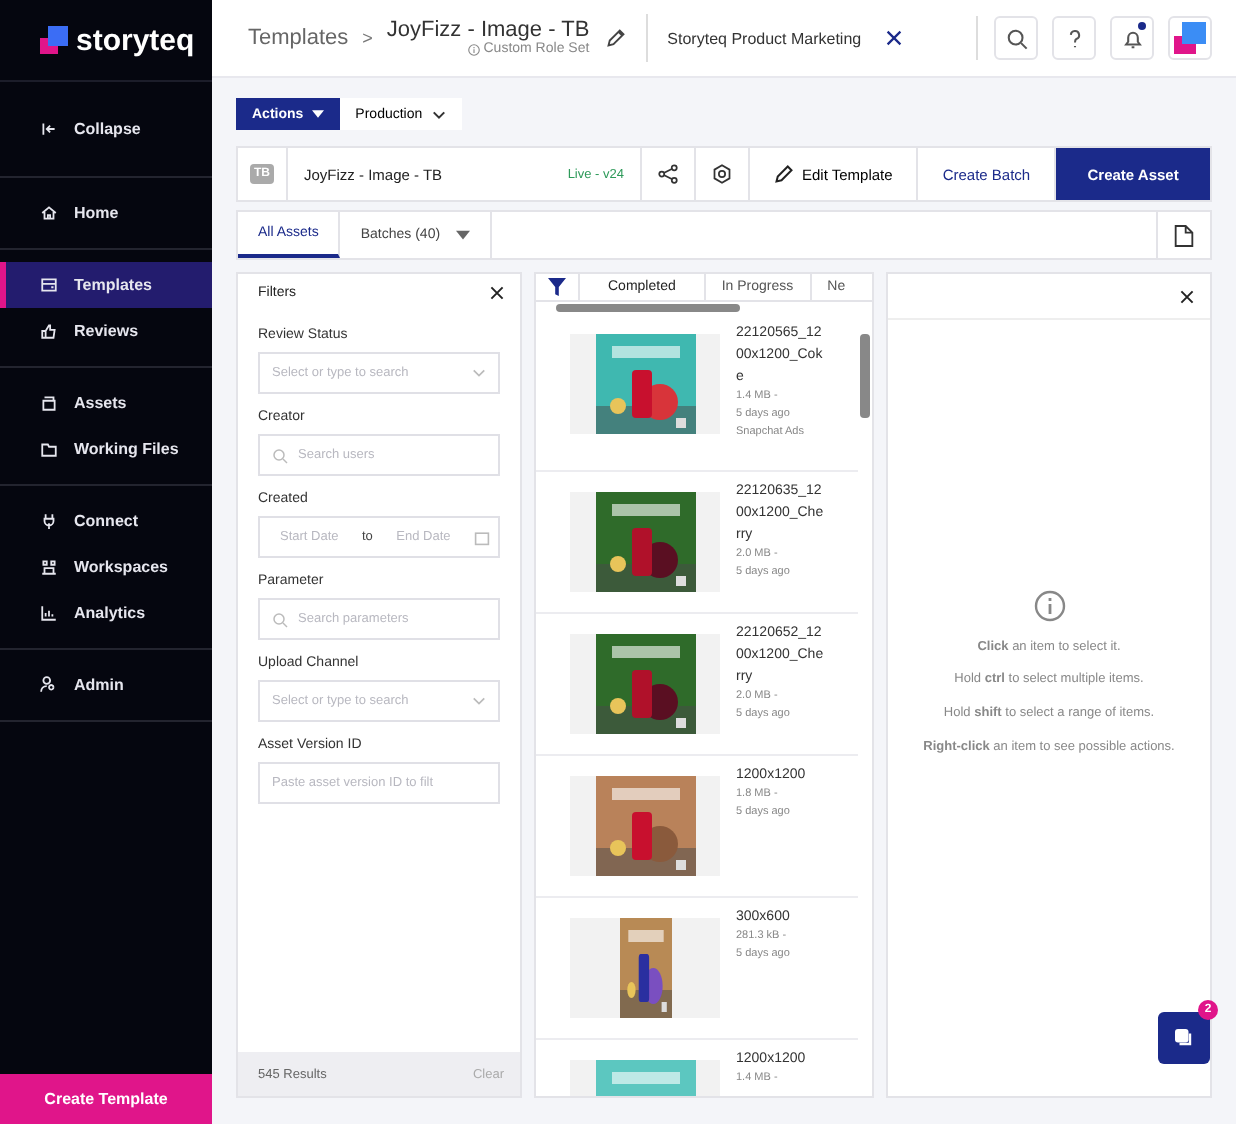 The width and height of the screenshot is (1236, 1124). Describe the element at coordinates (488, 31) in the screenshot. I see `page-title: JoyFizz - Image - TB` at that location.